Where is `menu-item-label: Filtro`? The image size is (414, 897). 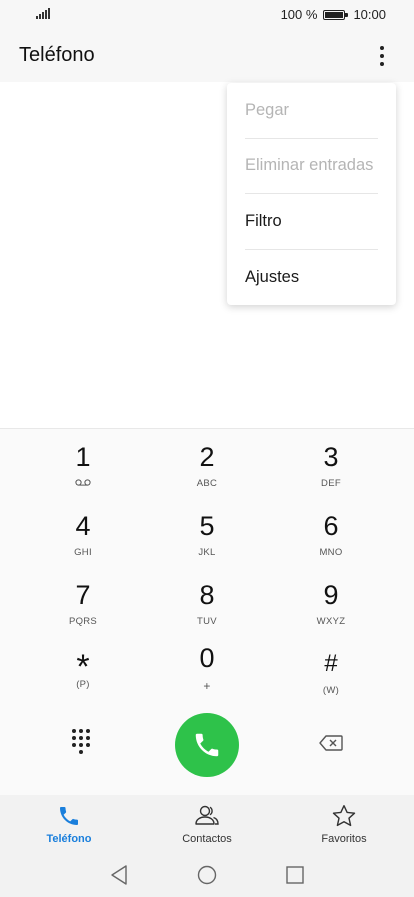
menu-item-label: Filtro is located at coordinates (263, 220).